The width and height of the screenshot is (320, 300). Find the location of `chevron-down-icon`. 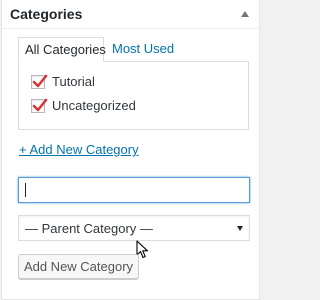

chevron-down-icon is located at coordinates (240, 228).